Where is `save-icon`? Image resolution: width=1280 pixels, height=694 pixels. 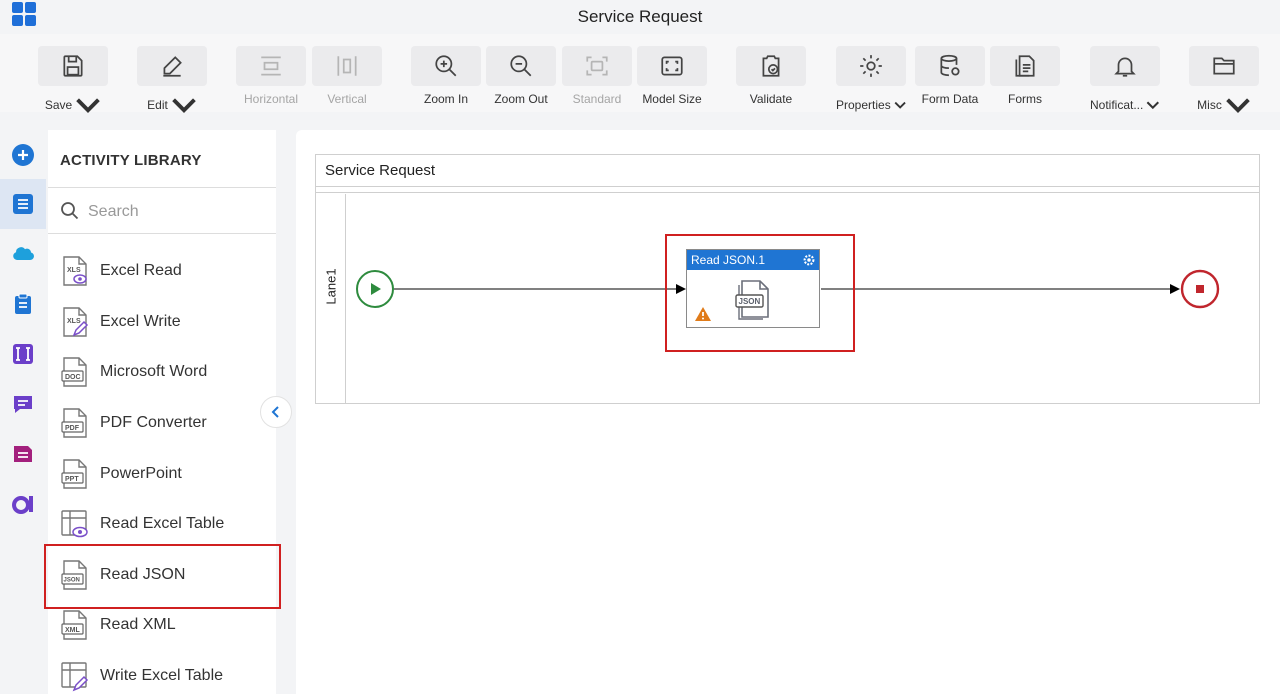 save-icon is located at coordinates (73, 66).